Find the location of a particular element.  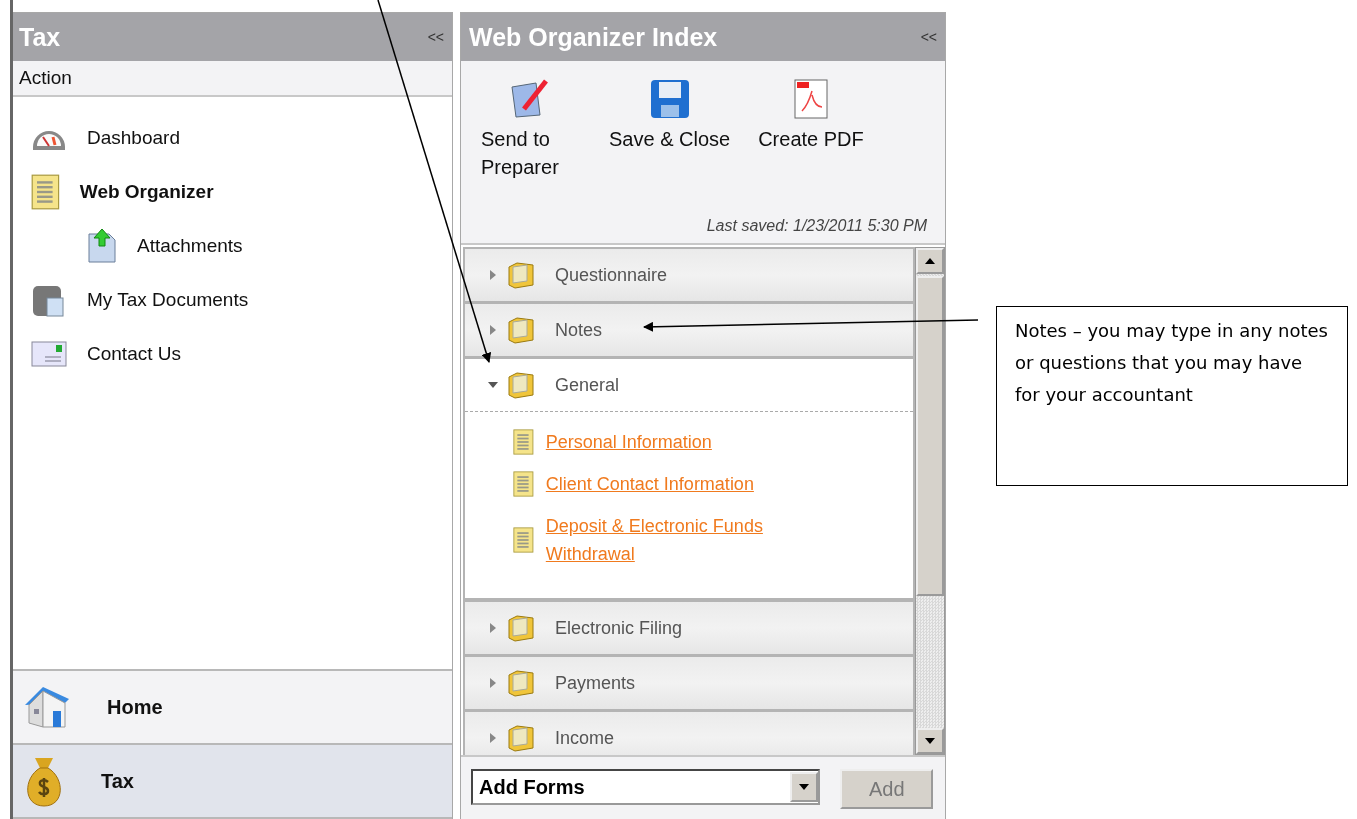

section-title: Action is located at coordinates (45, 78).